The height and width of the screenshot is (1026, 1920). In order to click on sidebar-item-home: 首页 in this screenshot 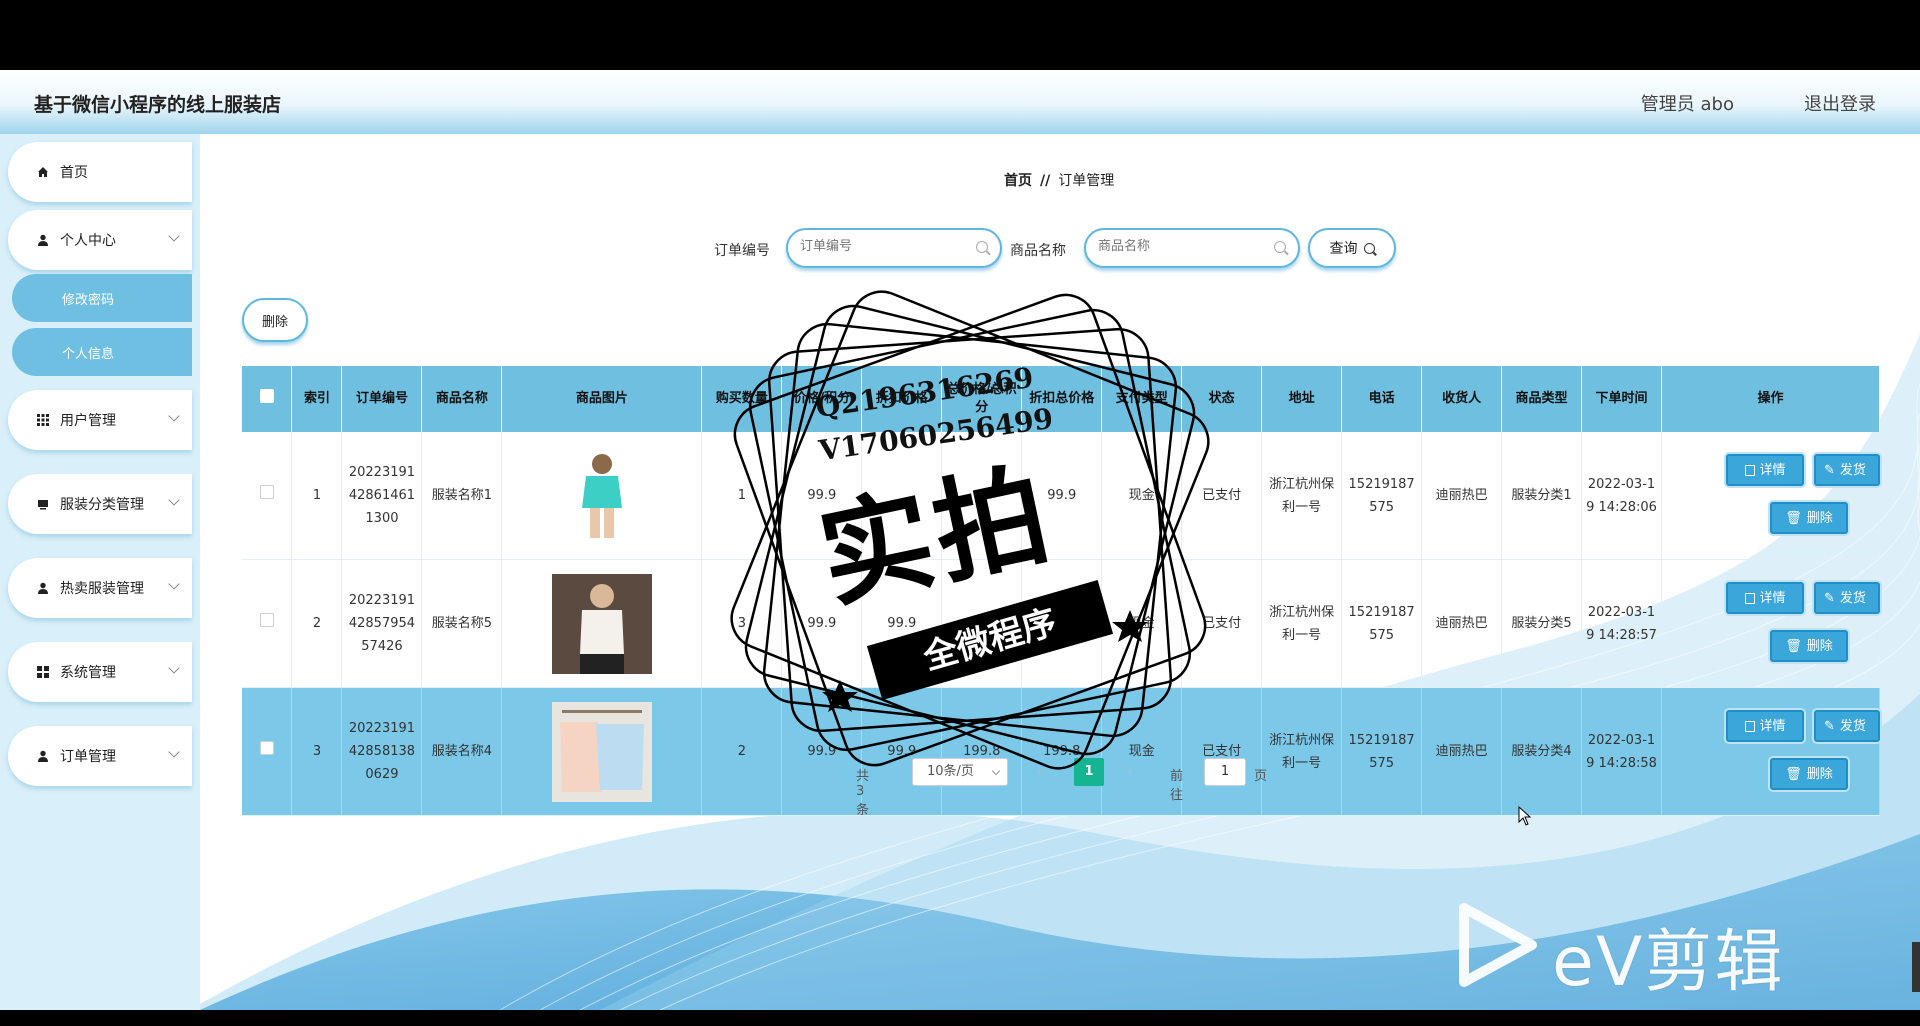, I will do `click(100, 172)`.